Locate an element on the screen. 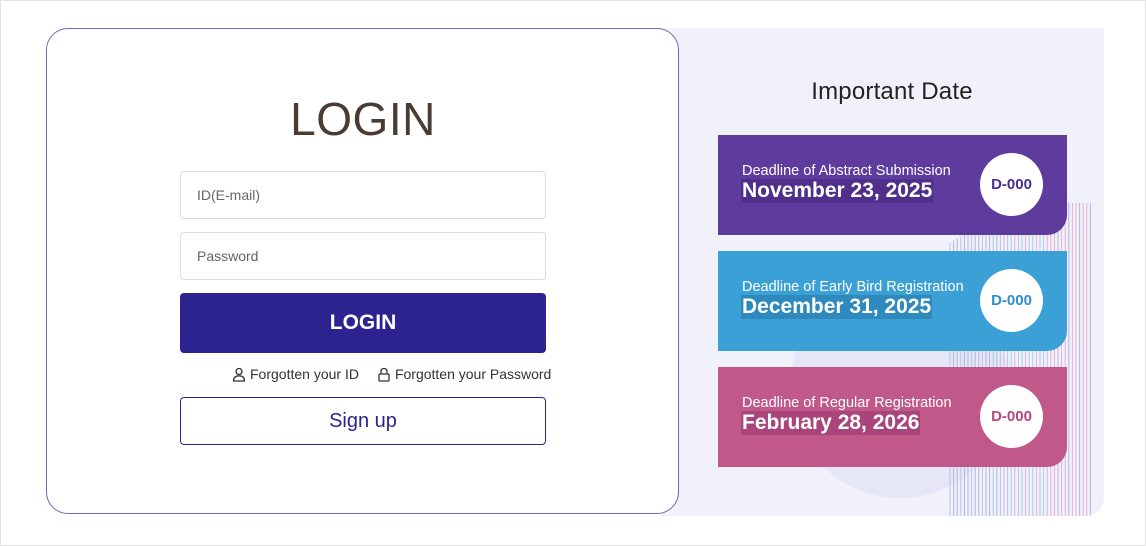 This screenshot has width=1146, height=546. forgot-password-link: Forgotten your Password is located at coordinates (464, 374).